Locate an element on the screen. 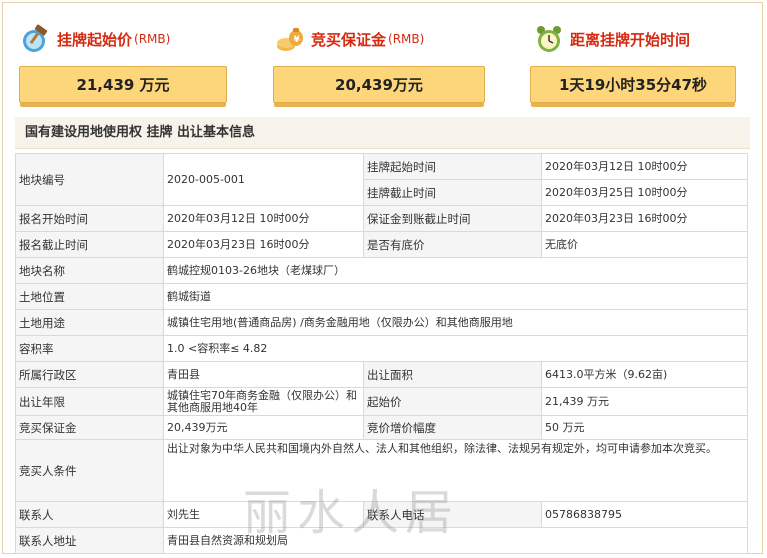 This screenshot has height=558, width=767. reg-start-value: 2020年03月12日 10时00分 is located at coordinates (263, 218).